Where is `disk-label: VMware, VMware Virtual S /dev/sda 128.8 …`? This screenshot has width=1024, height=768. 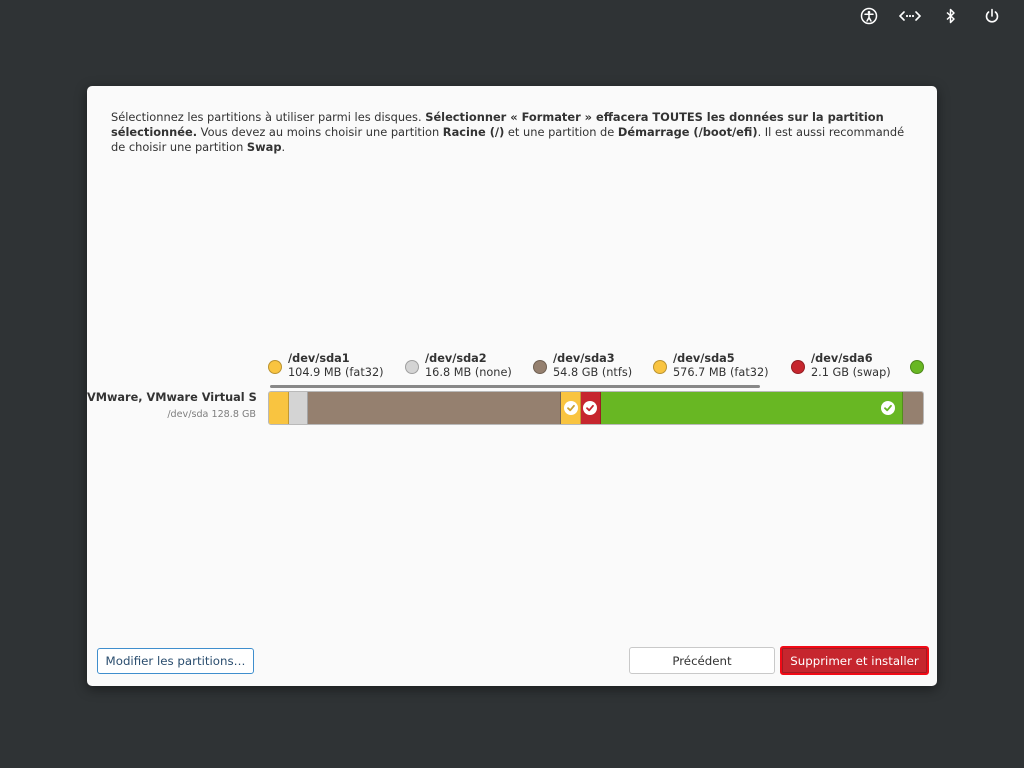
disk-label: VMware, VMware Virtual S /dev/sda 128.8 … is located at coordinates (171, 405).